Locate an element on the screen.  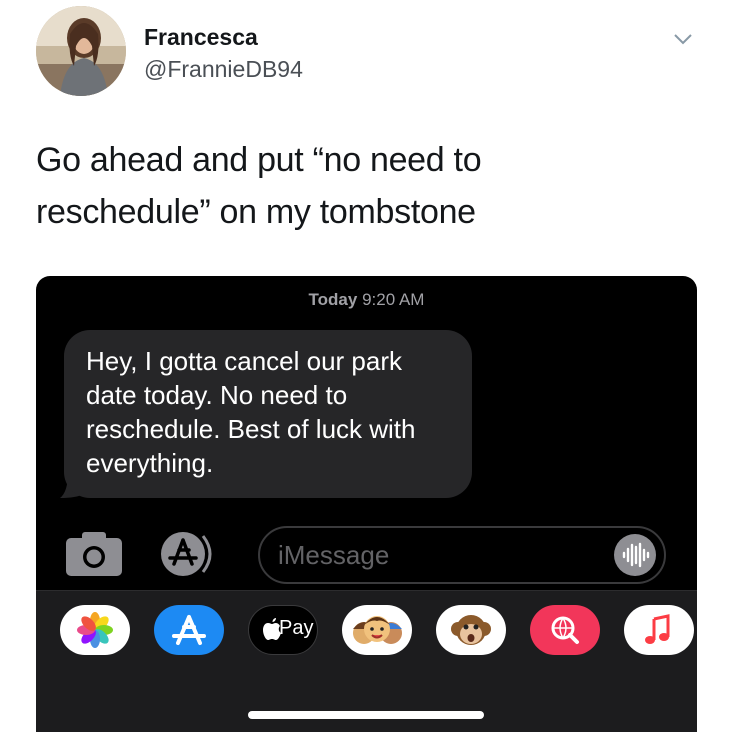
display-name: Francesca is located at coordinates (201, 37).